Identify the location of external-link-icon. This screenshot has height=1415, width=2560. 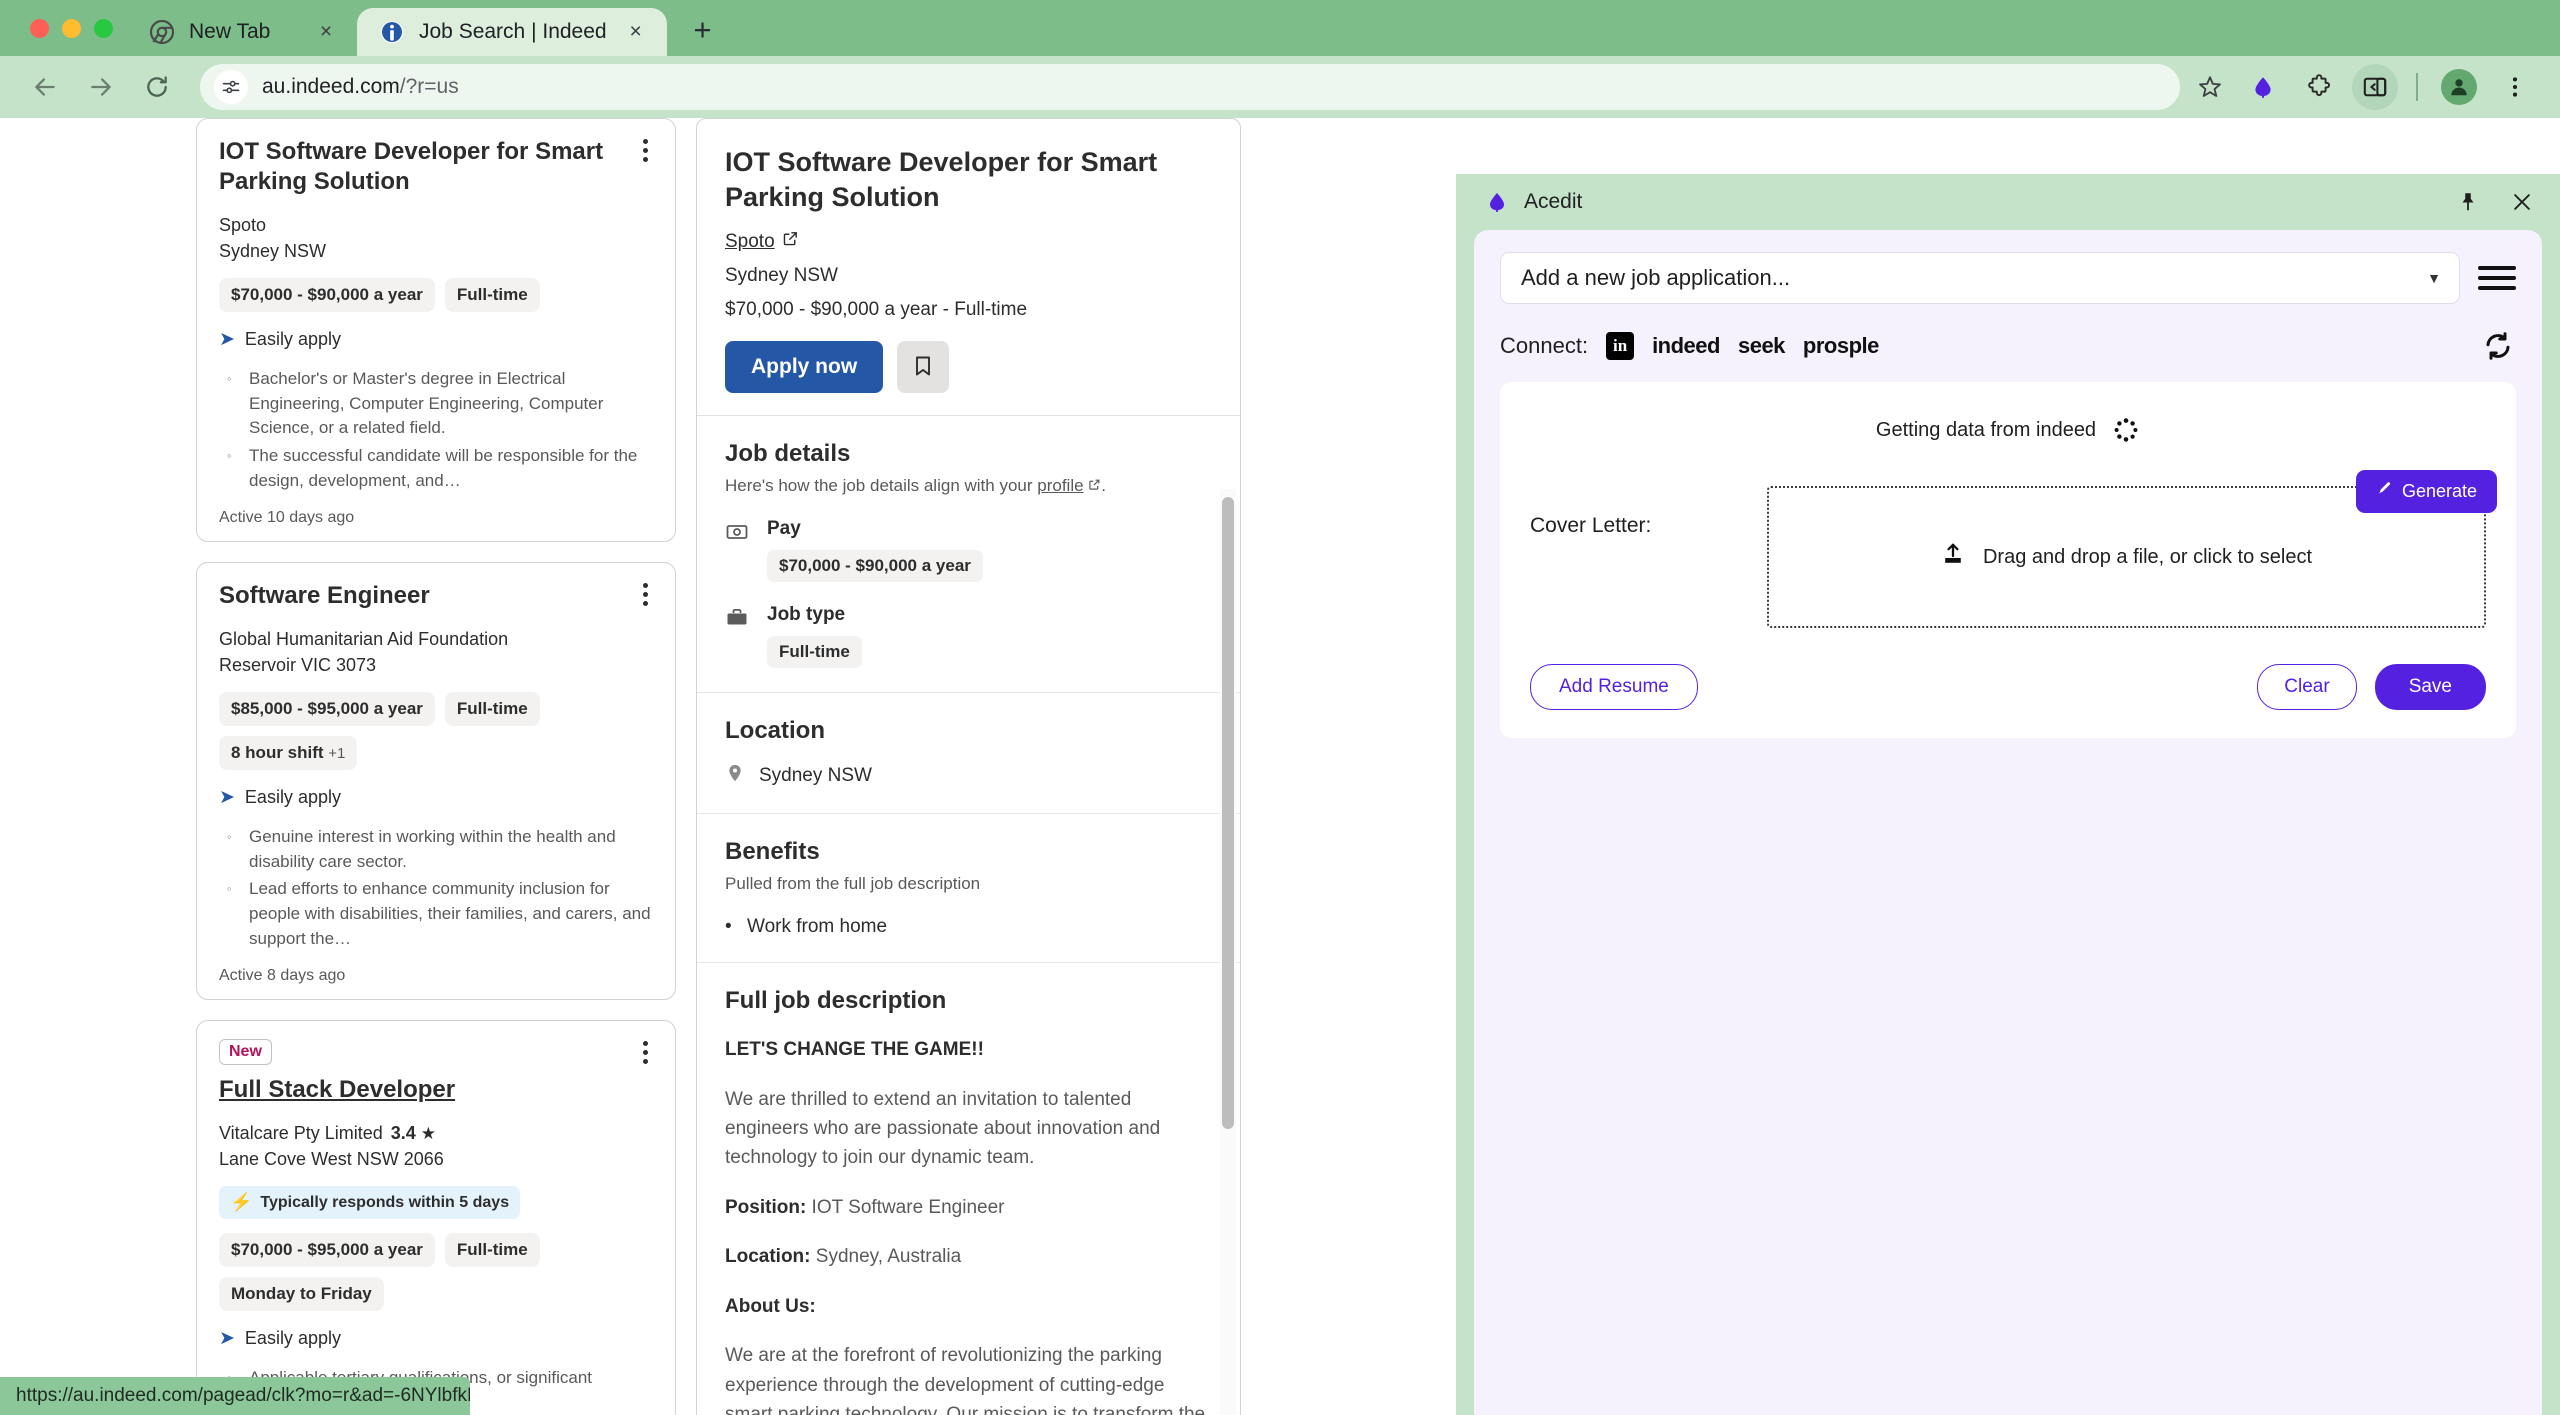
(790, 241).